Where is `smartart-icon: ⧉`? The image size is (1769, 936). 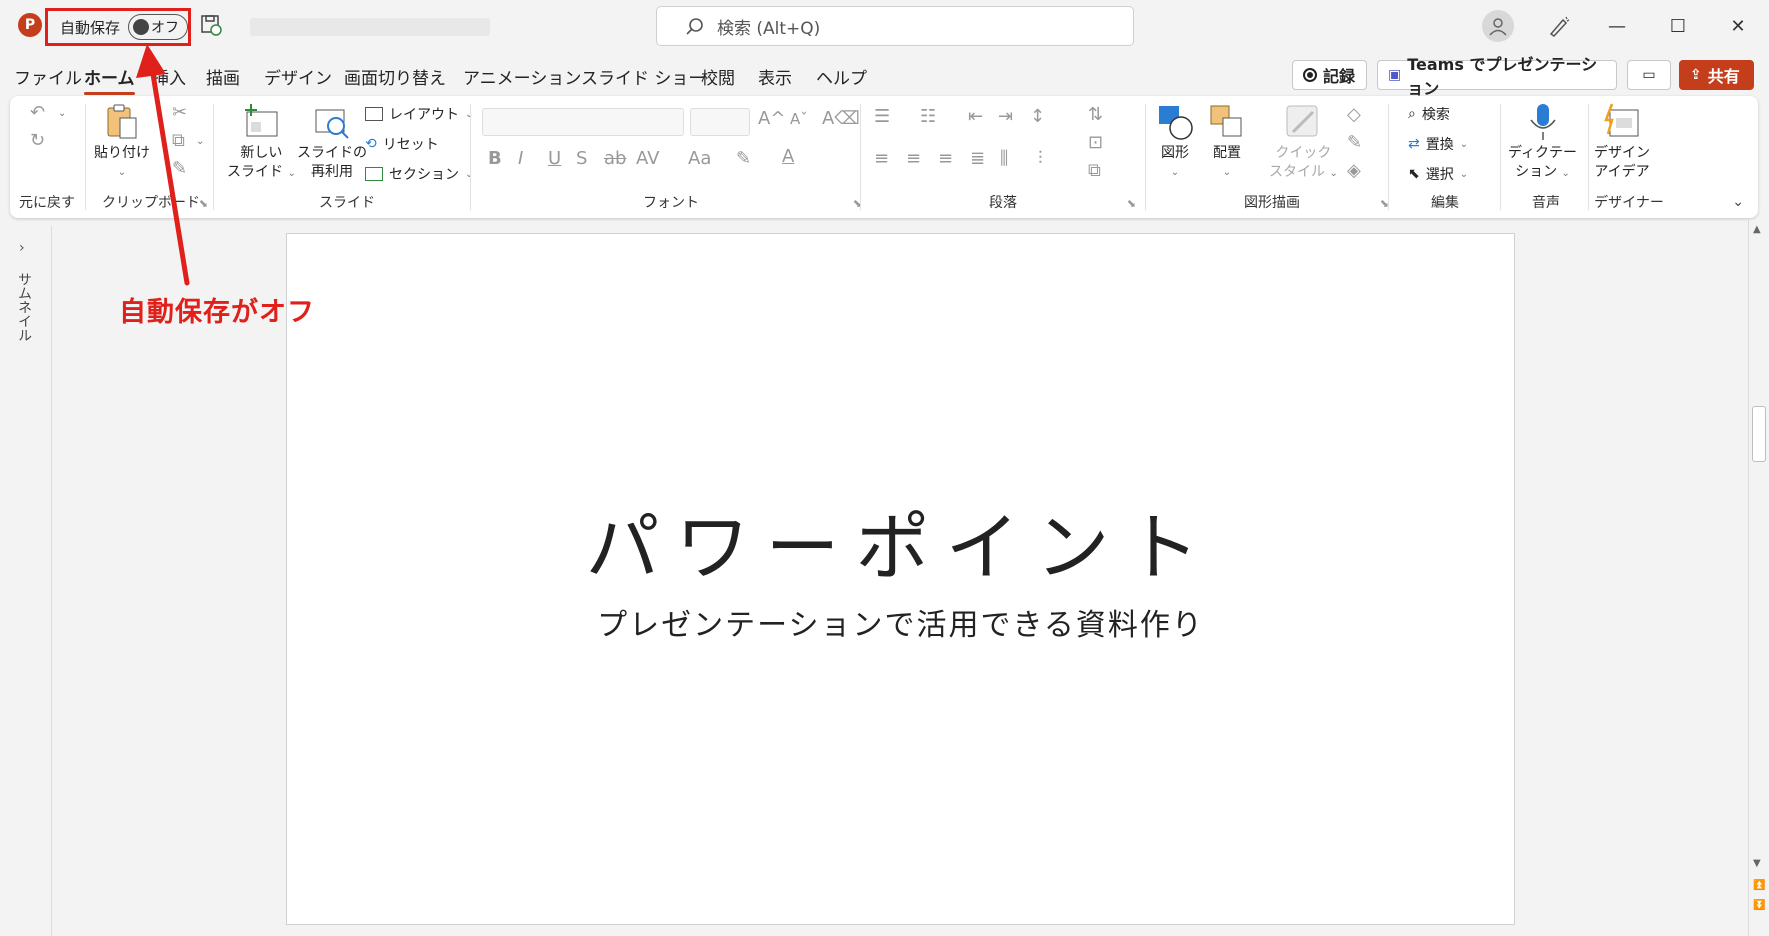
smartart-icon: ⧉ is located at coordinates (1094, 170).